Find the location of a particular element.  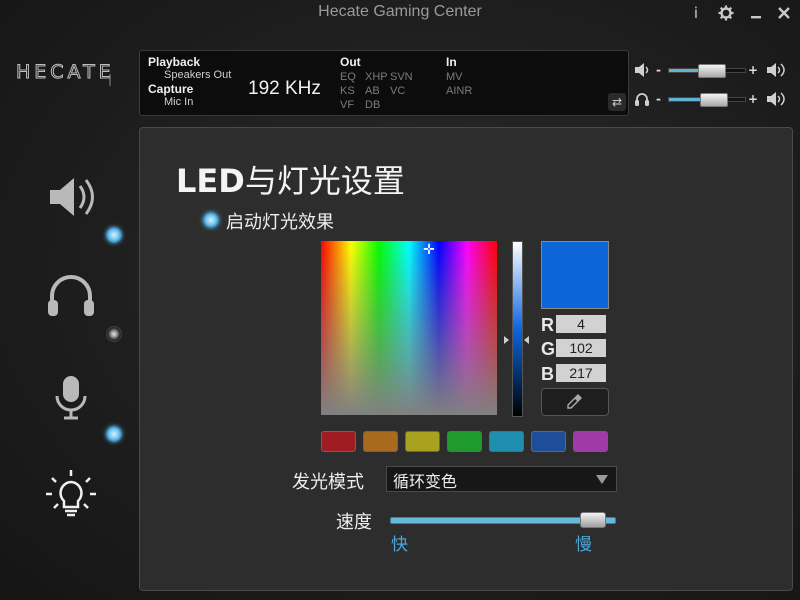

speaker-status-indicator is located at coordinates (114, 235).